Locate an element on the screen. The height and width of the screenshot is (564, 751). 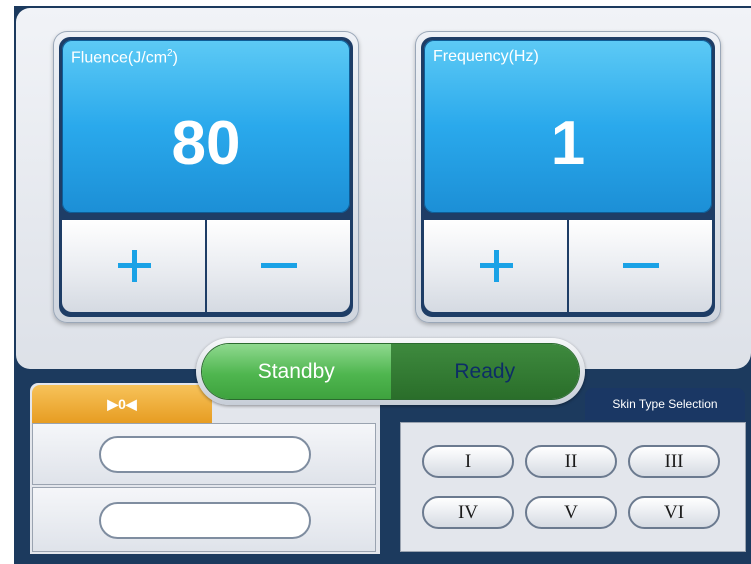
skin-type-1-button: I is located at coordinates (468, 461).